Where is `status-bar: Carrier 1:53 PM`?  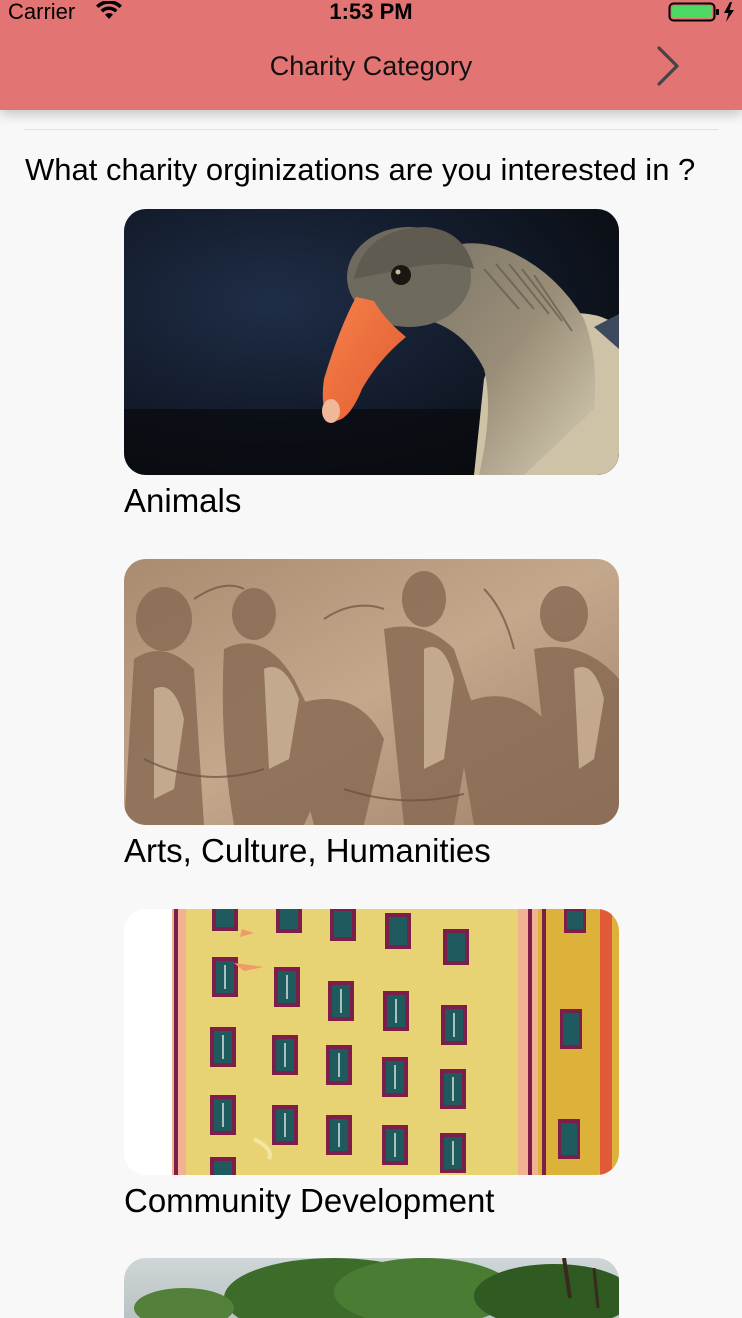
status-bar: Carrier 1:53 PM is located at coordinates (371, 12).